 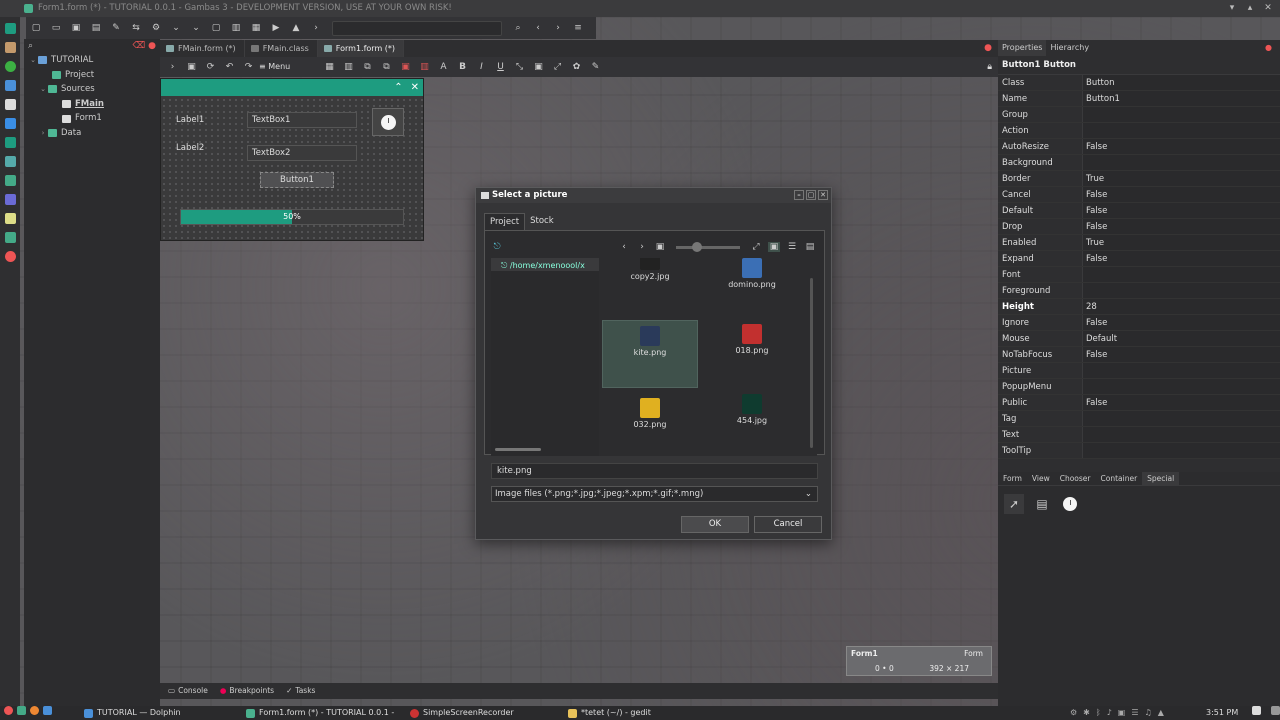 I want to click on tab-chooser: Chooser, so click(x=1075, y=478).